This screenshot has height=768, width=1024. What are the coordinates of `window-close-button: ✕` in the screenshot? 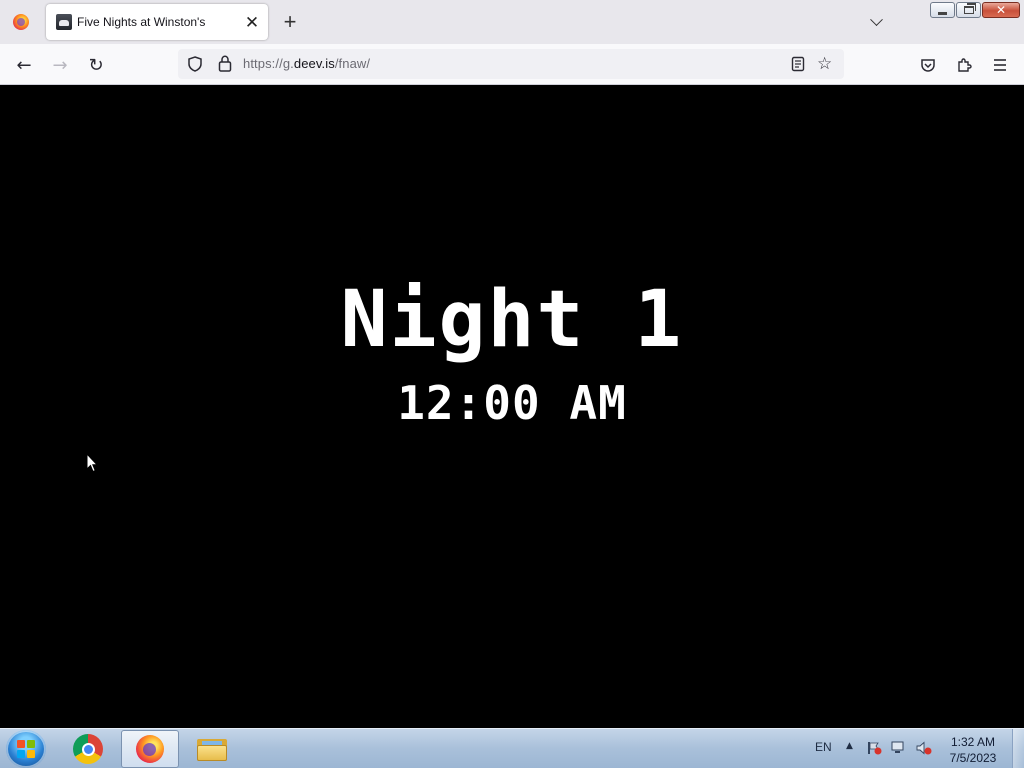 It's located at (1001, 10).